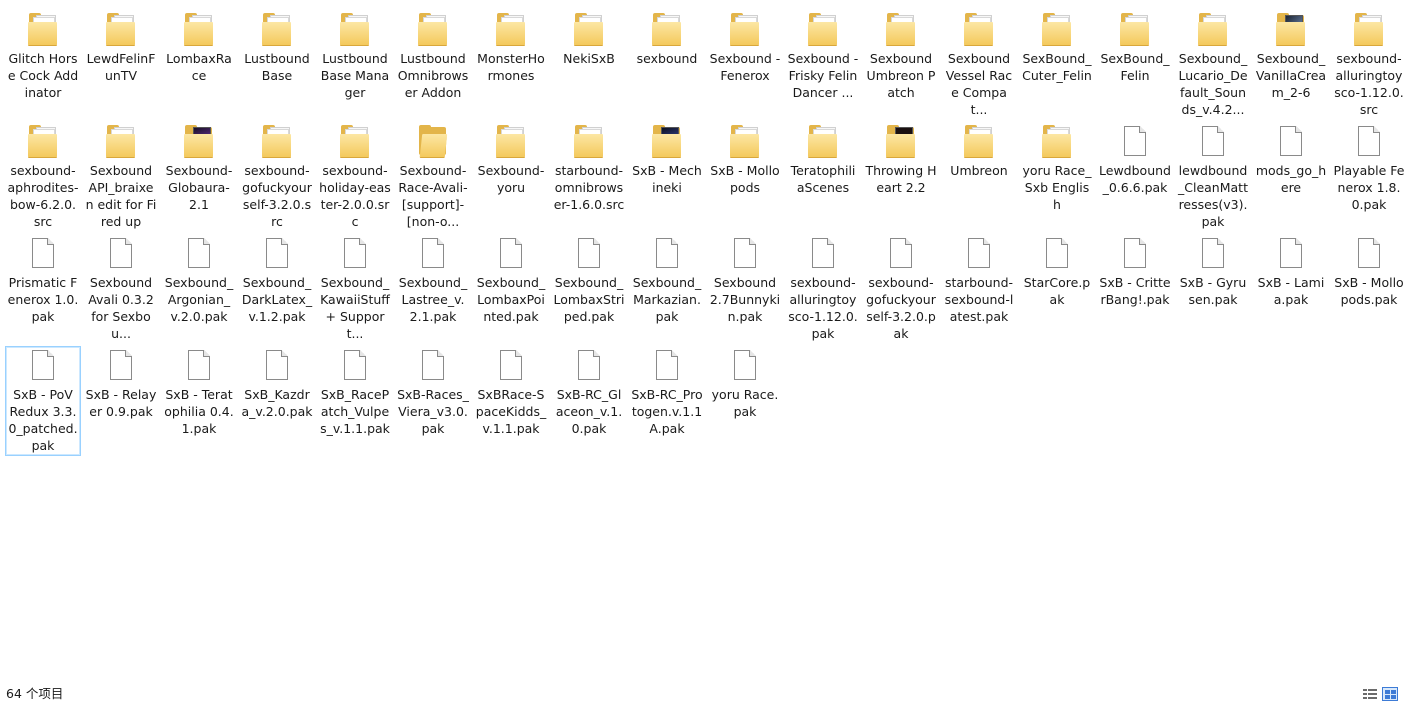  I want to click on folder-item: Sexbound - Fenerox, so click(745, 64).